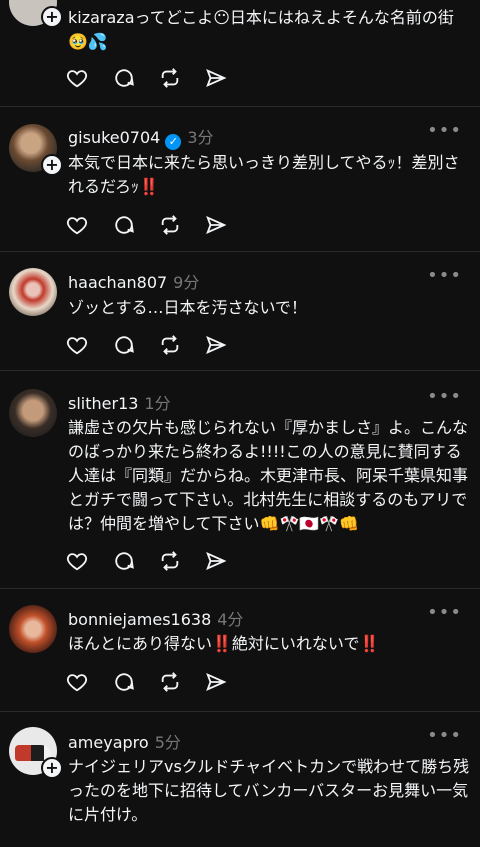 Image resolution: width=480 pixels, height=847 pixels. Describe the element at coordinates (157, 403) in the screenshot. I see `timestamp: 1分` at that location.